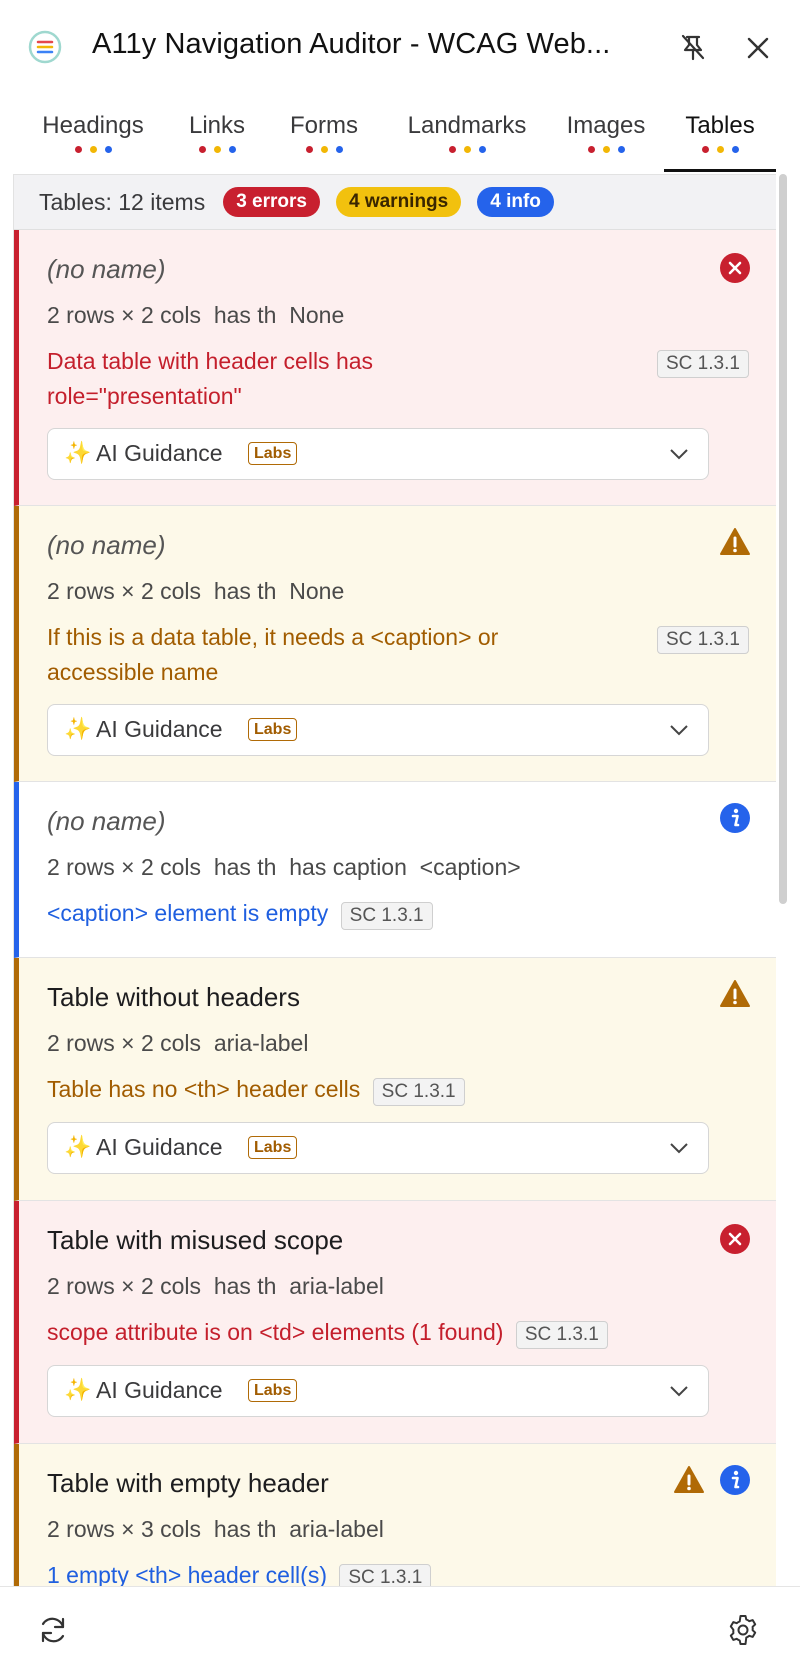  Describe the element at coordinates (720, 170) in the screenshot. I see `active-tab-indicator` at that location.